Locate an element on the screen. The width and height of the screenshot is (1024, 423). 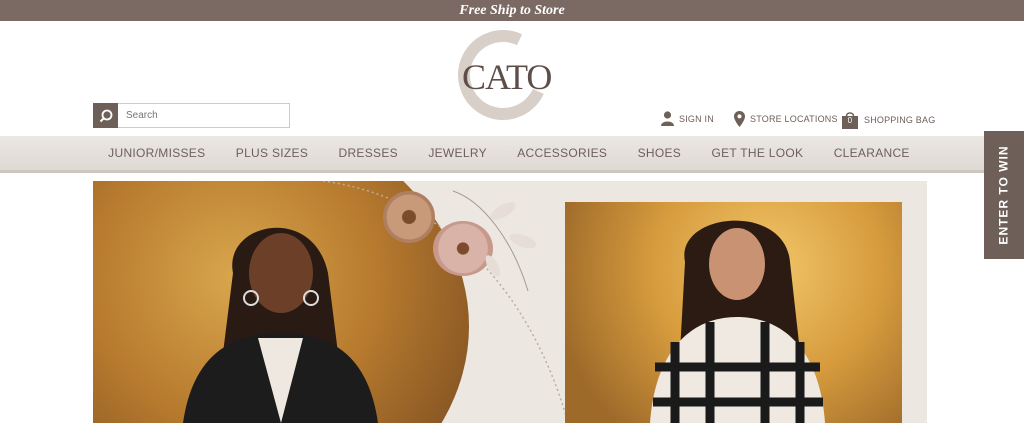
nav-item-dresses: DRESSES is located at coordinates (368, 153).